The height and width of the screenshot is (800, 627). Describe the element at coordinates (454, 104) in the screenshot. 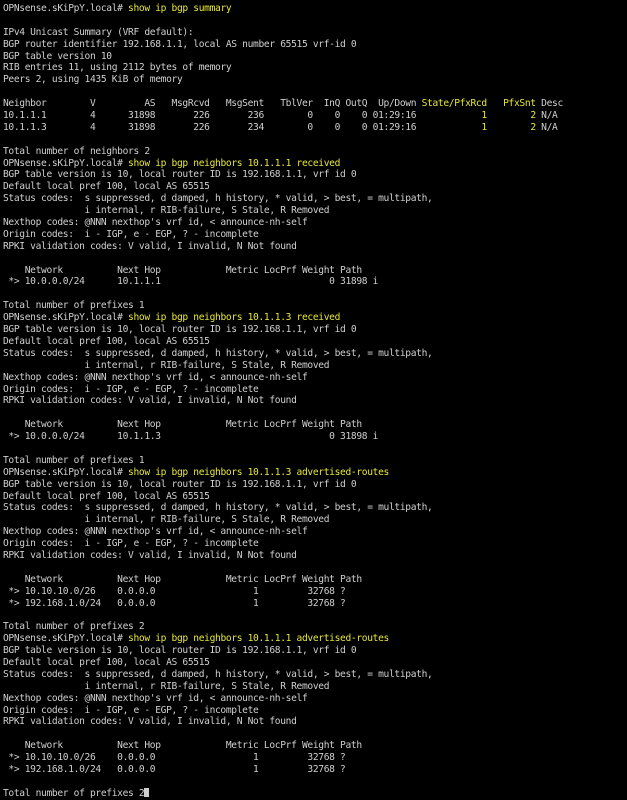

I see `highlighted-text: State/PfxRcd` at that location.